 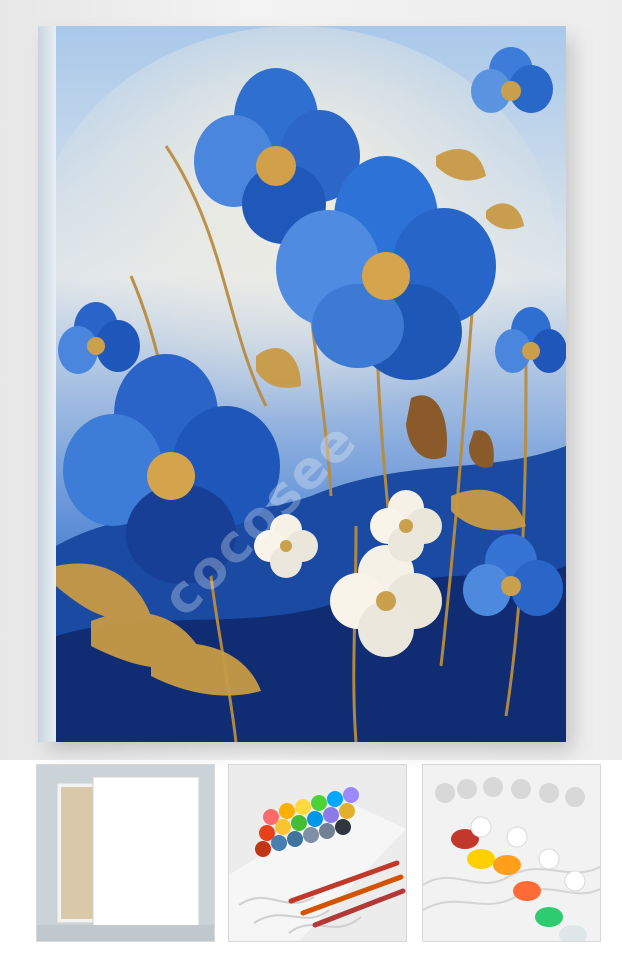 I want to click on paint-pots-thumbnail-image, so click(x=511, y=853).